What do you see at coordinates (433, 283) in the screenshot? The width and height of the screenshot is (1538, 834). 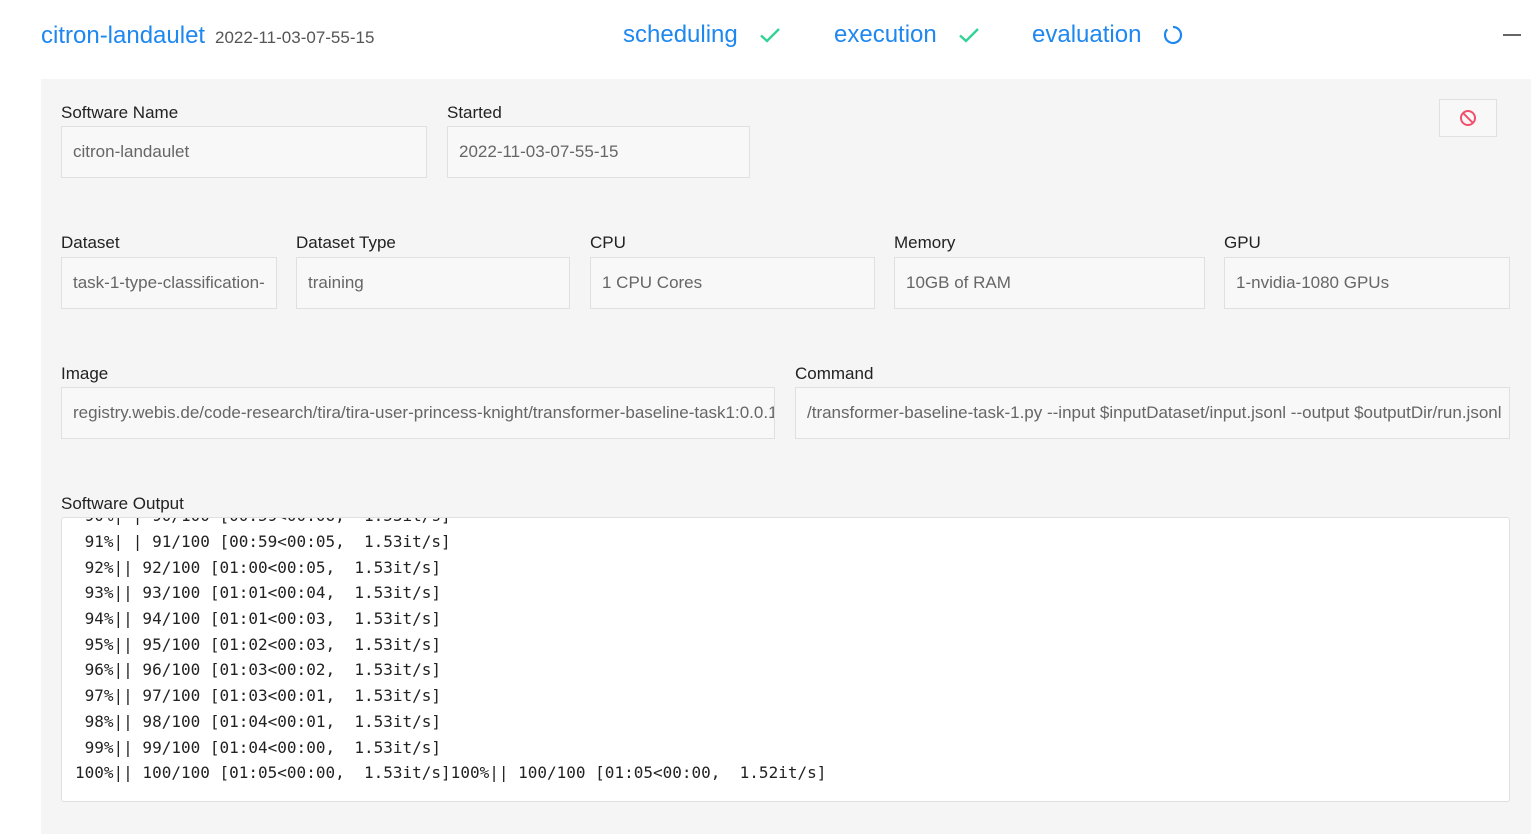 I see `dataset-type-field: training` at bounding box center [433, 283].